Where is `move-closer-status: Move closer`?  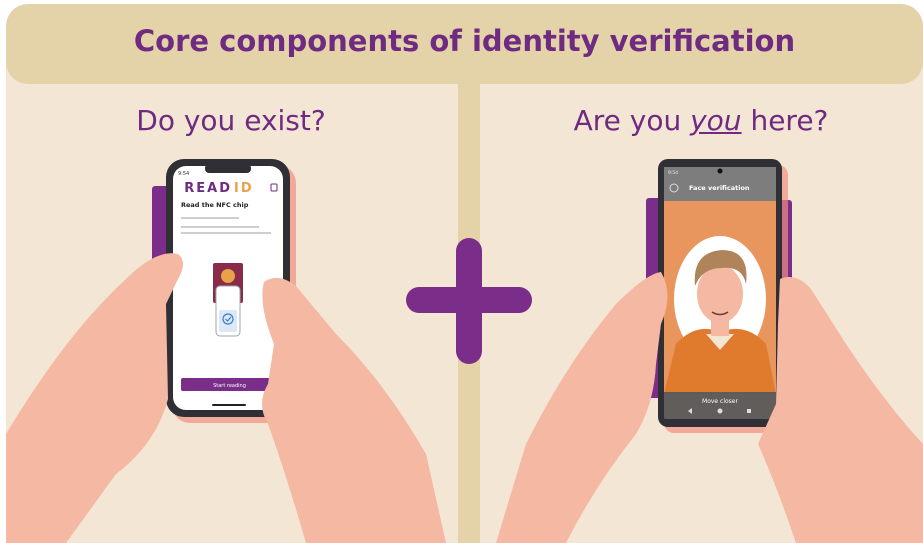 move-closer-status: Move closer is located at coordinates (720, 401).